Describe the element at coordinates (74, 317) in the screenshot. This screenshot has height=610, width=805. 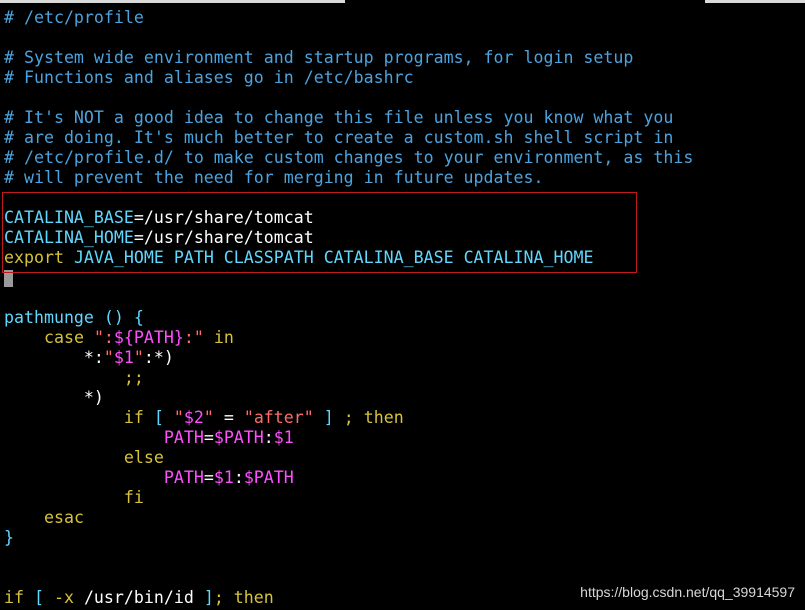
I see `code-token-func: pathmunge () {` at that location.